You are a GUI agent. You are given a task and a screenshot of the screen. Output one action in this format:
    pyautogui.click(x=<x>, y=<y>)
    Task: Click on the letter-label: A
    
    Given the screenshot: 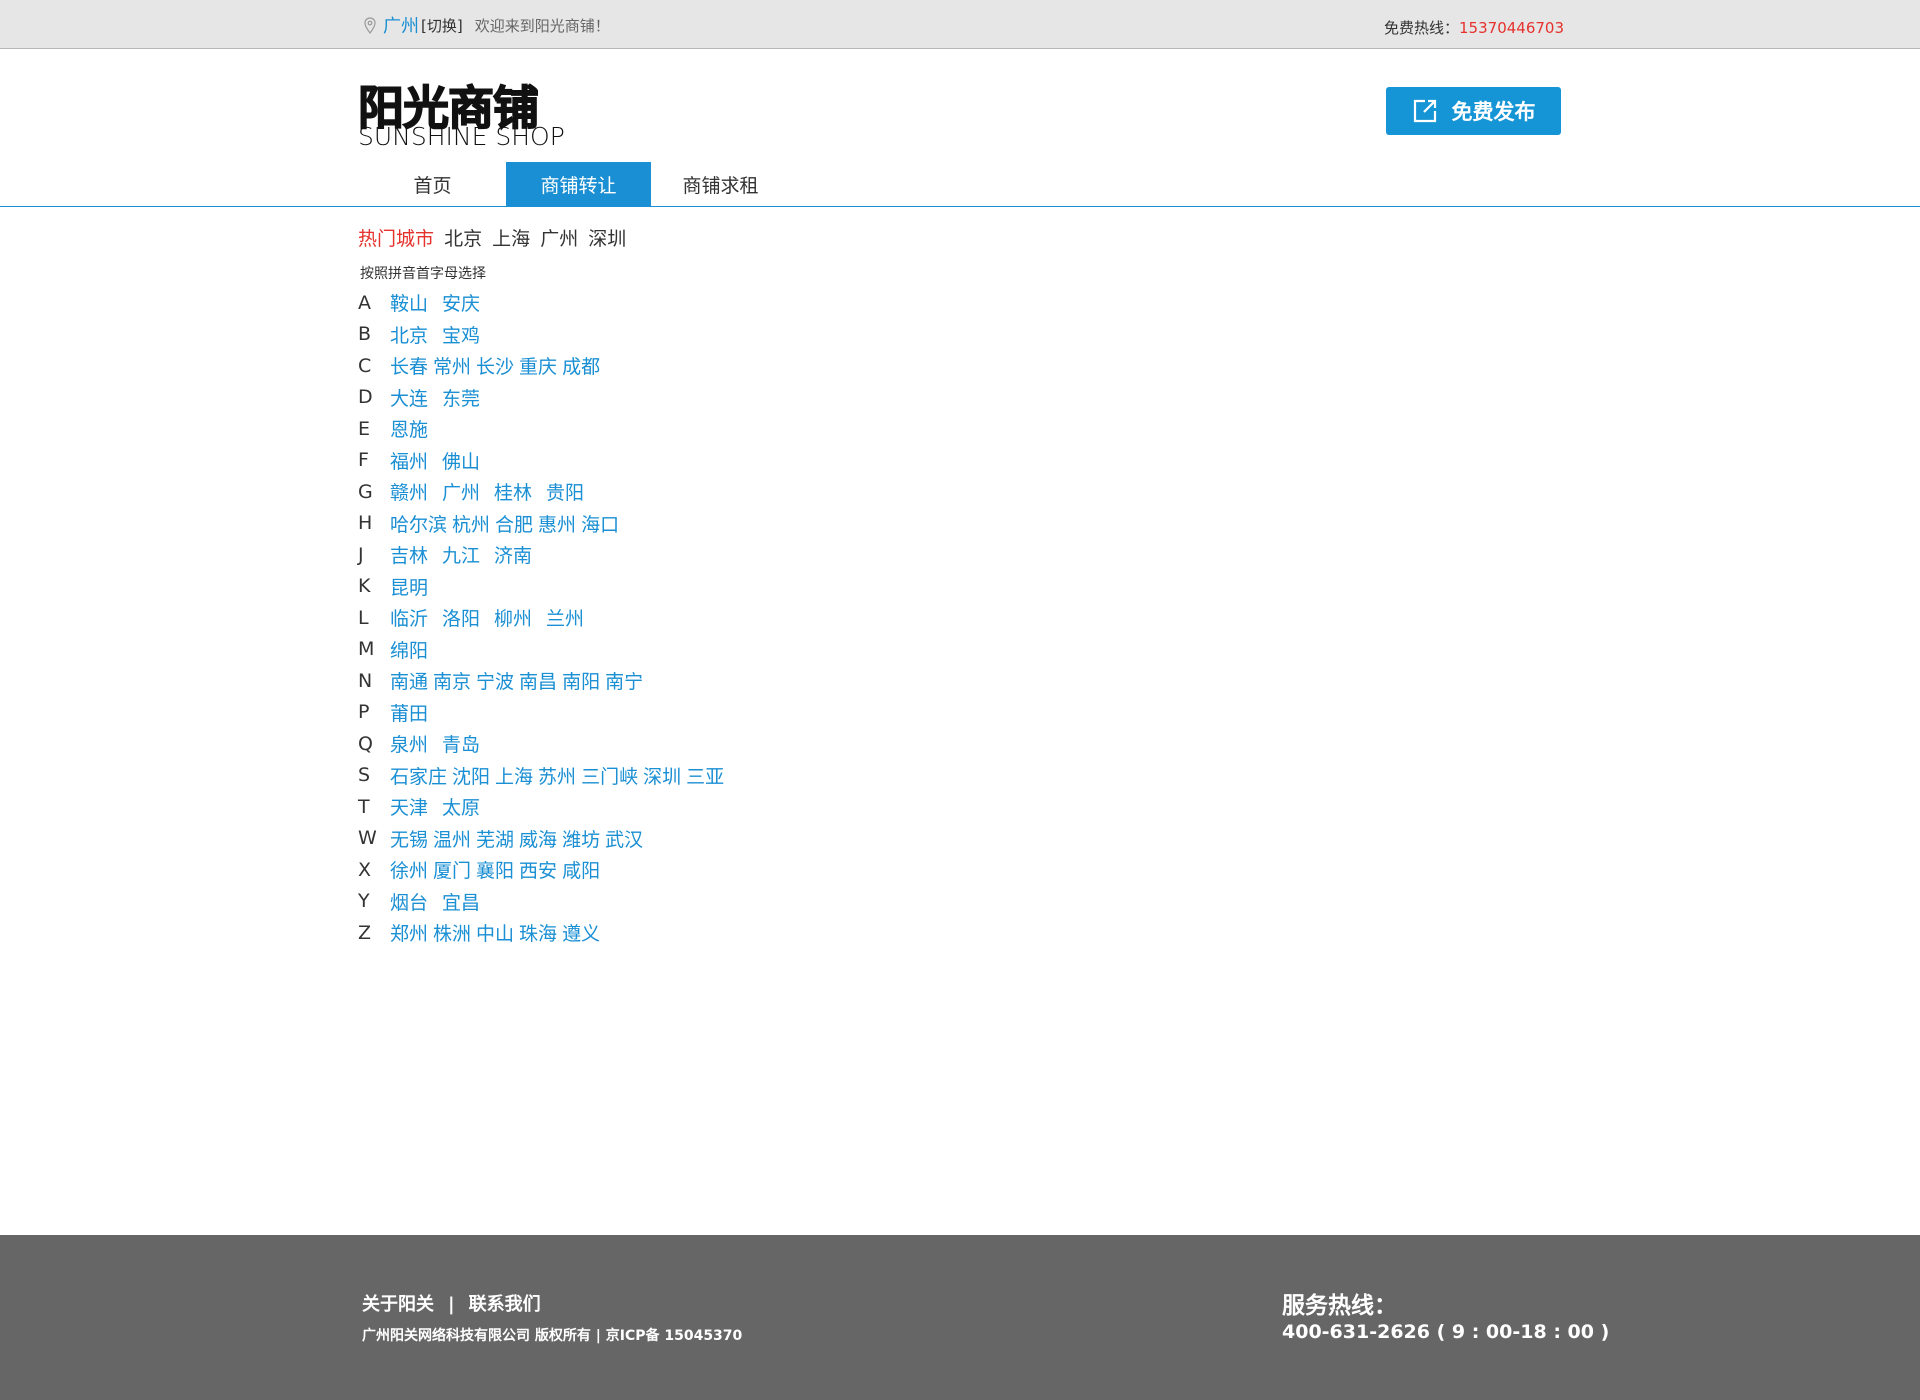 What is the action you would take?
    pyautogui.click(x=364, y=302)
    